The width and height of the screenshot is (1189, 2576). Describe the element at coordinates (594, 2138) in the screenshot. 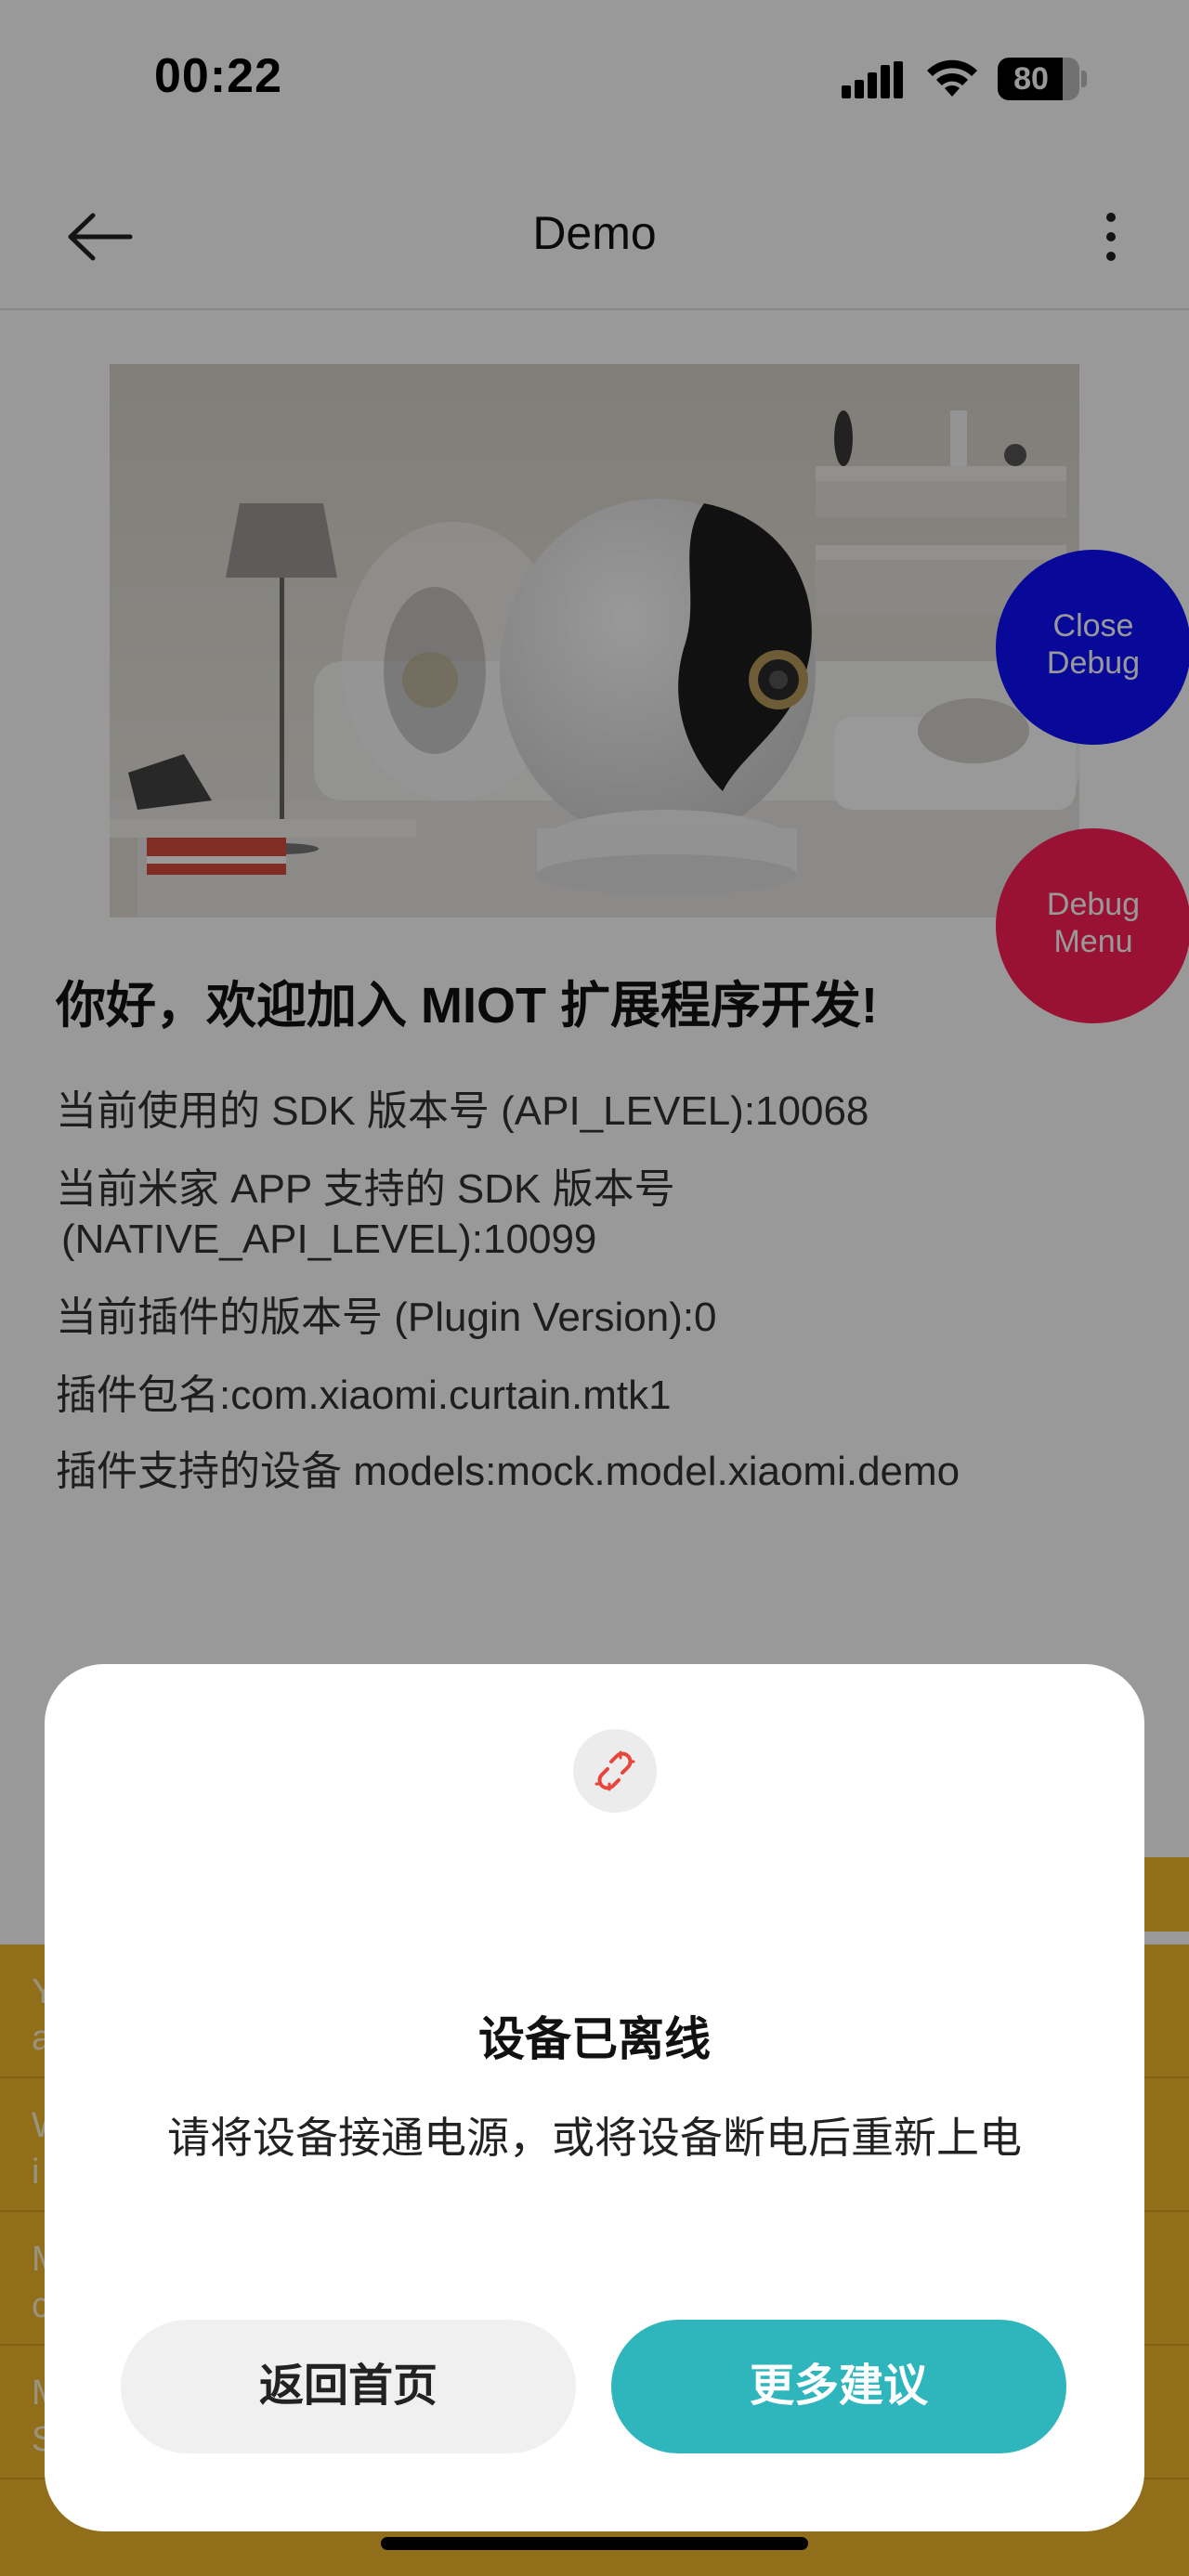

I see `dialog-message: 请将设备接通电源，或将设备断电后重新上电` at that location.